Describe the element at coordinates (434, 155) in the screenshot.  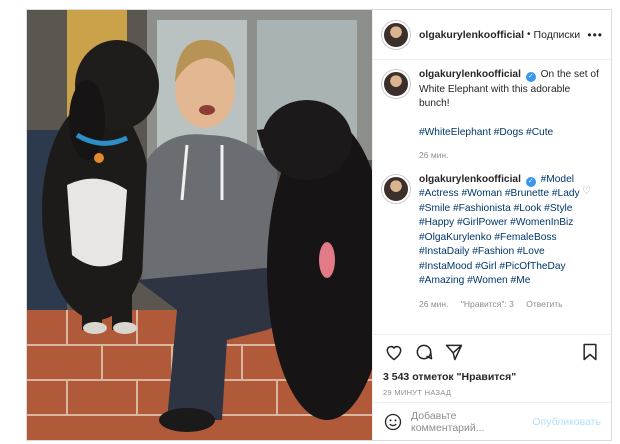
I see `caption-time: 26 мин.` at that location.